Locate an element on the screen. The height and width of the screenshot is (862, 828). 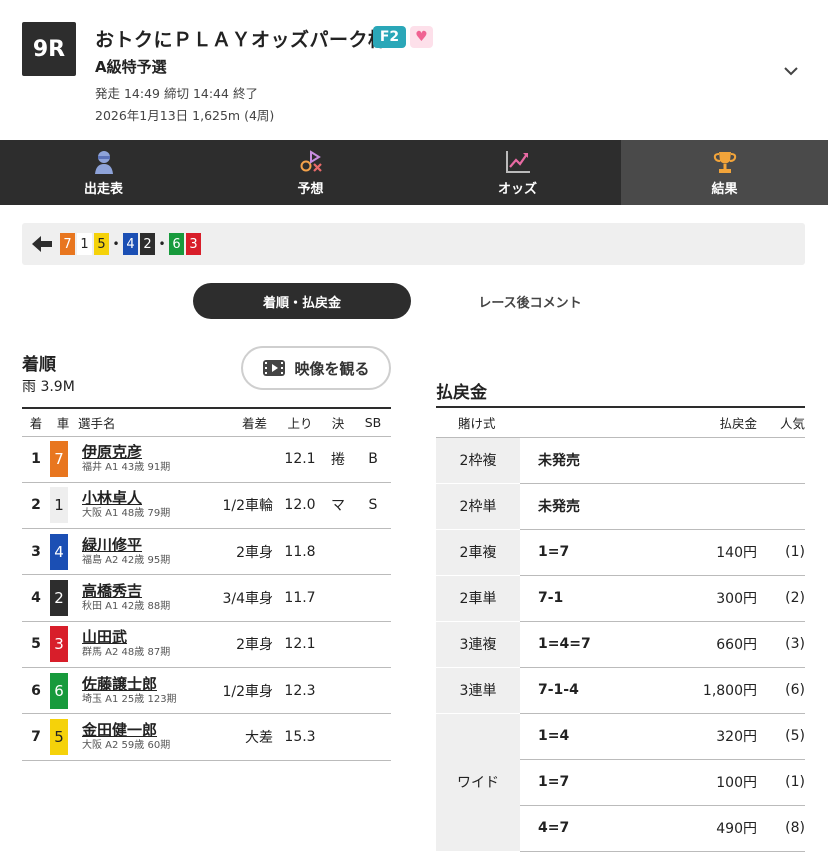
car-number-badge: 2 is located at coordinates (59, 598).